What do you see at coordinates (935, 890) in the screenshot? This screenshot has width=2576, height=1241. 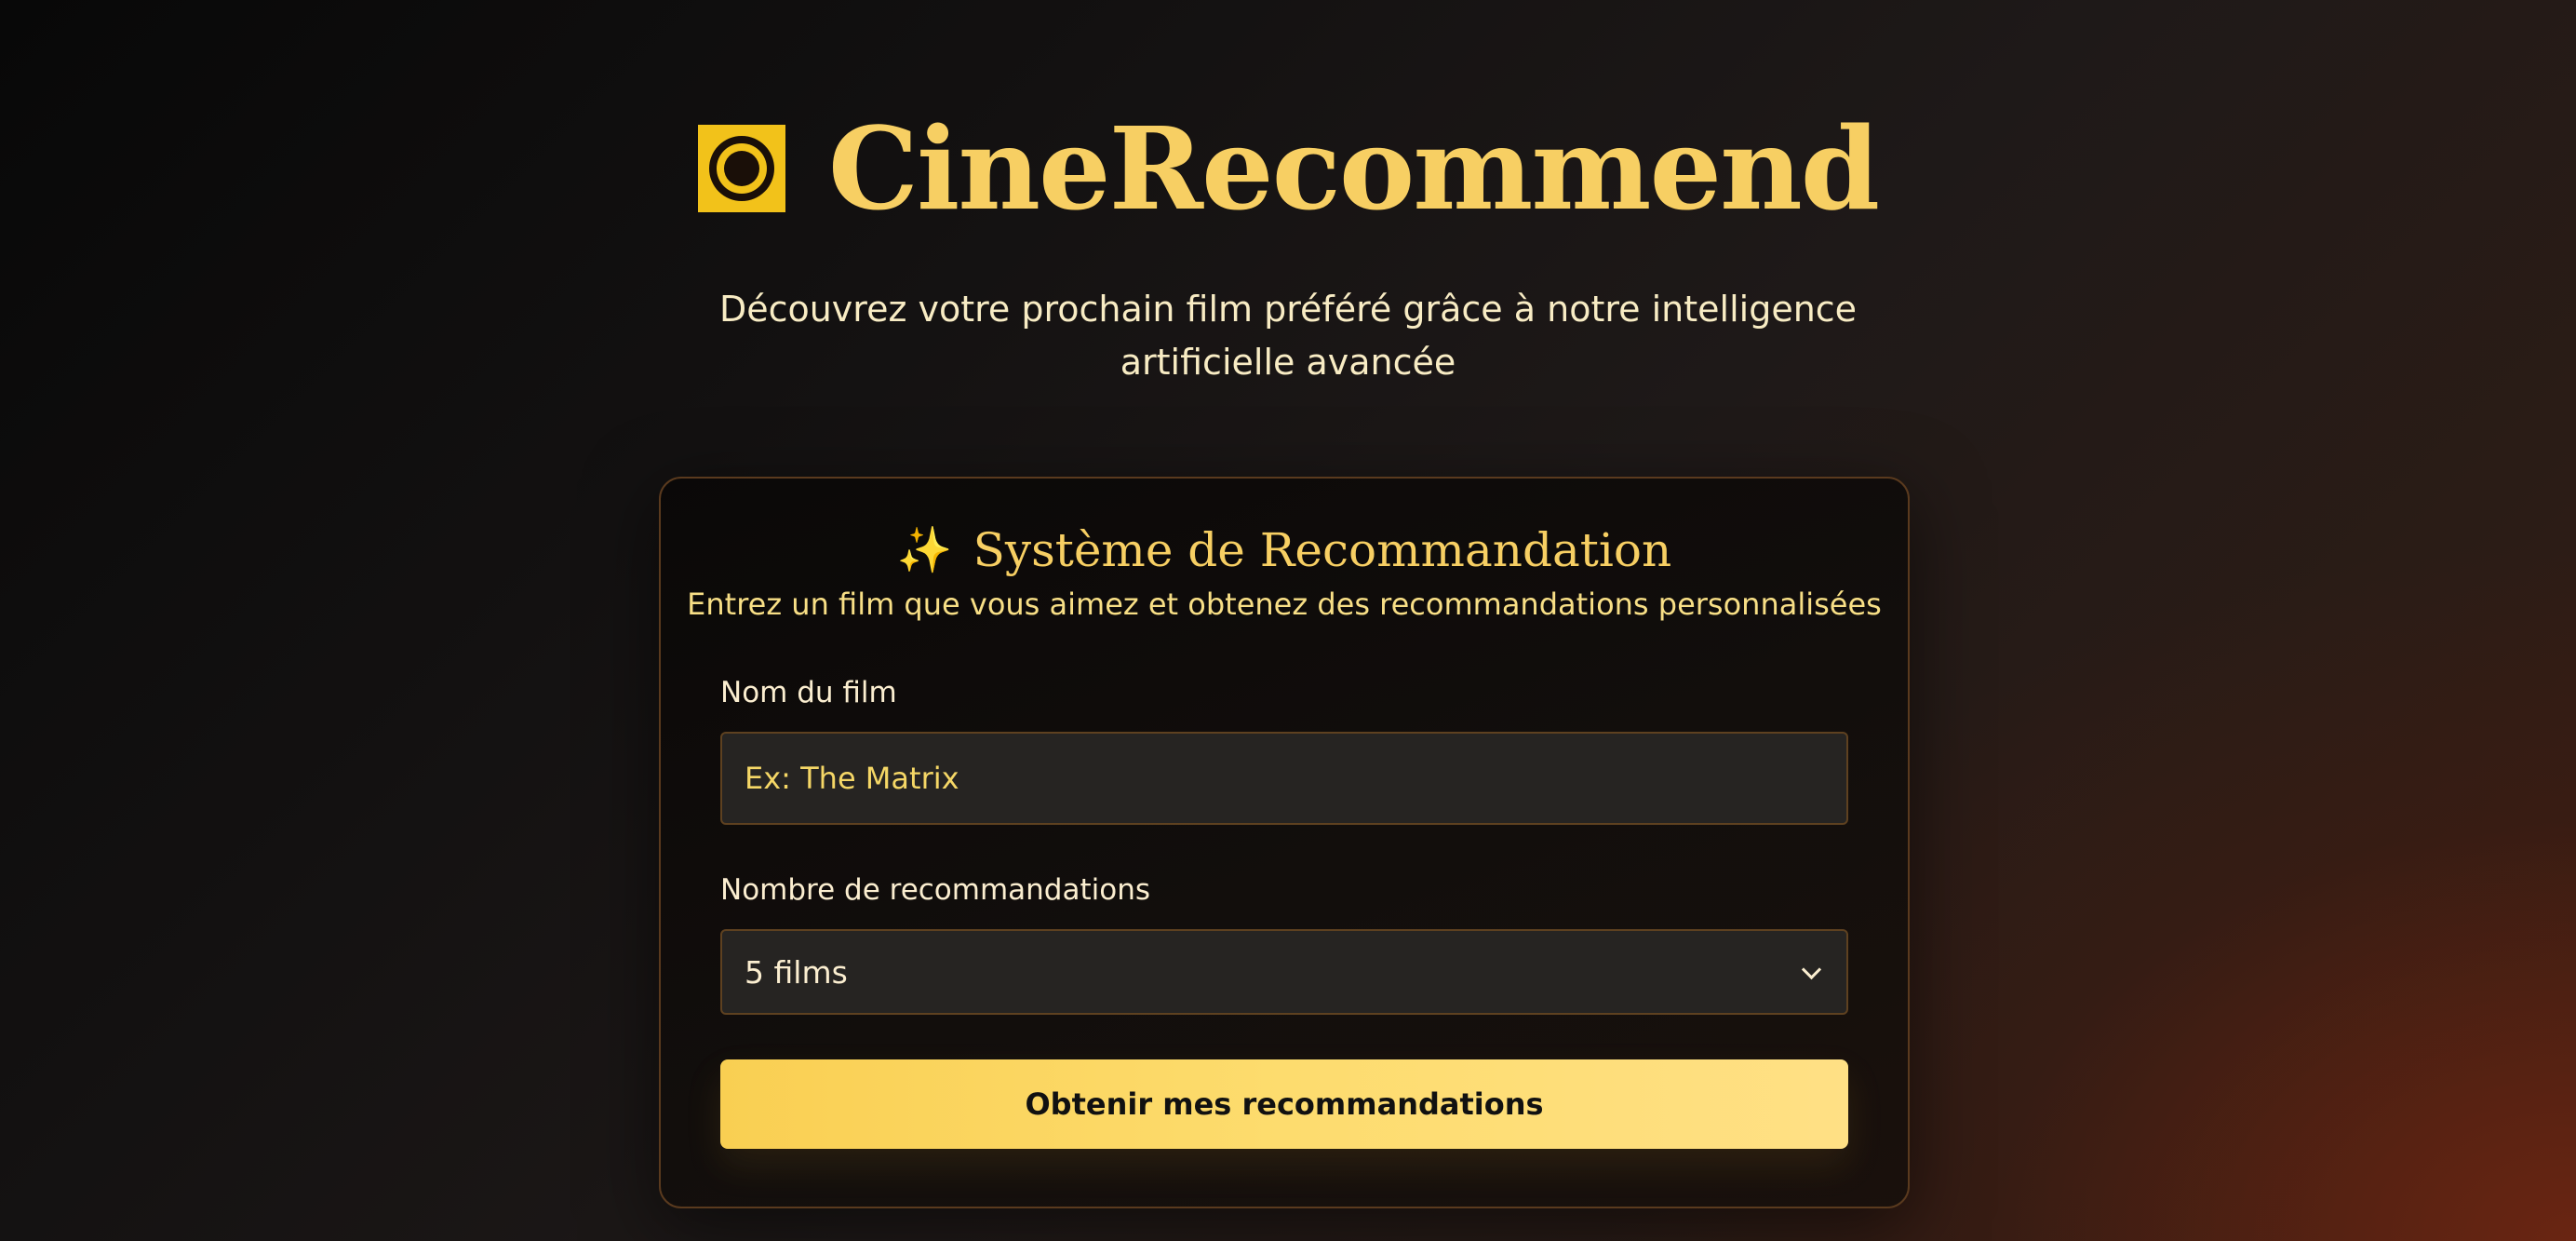 I see `recommendation-count-label: Nombre de recommandations` at bounding box center [935, 890].